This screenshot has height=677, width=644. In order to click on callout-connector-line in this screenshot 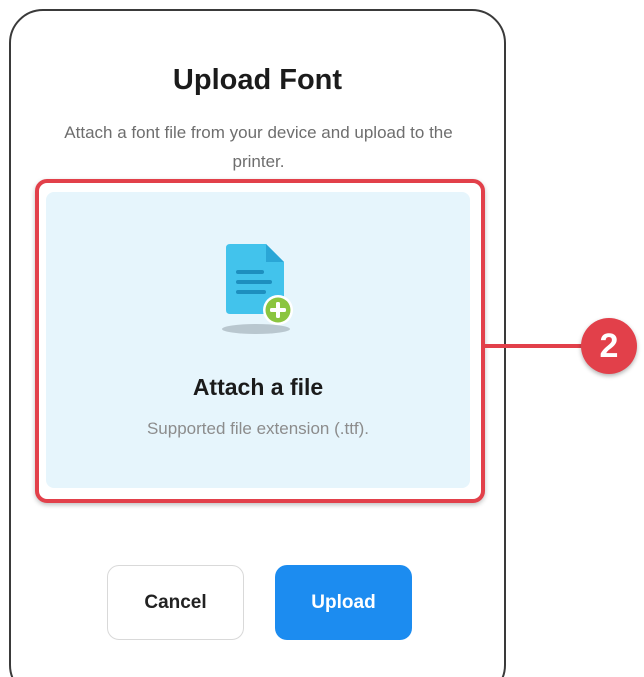, I will do `click(535, 346)`.